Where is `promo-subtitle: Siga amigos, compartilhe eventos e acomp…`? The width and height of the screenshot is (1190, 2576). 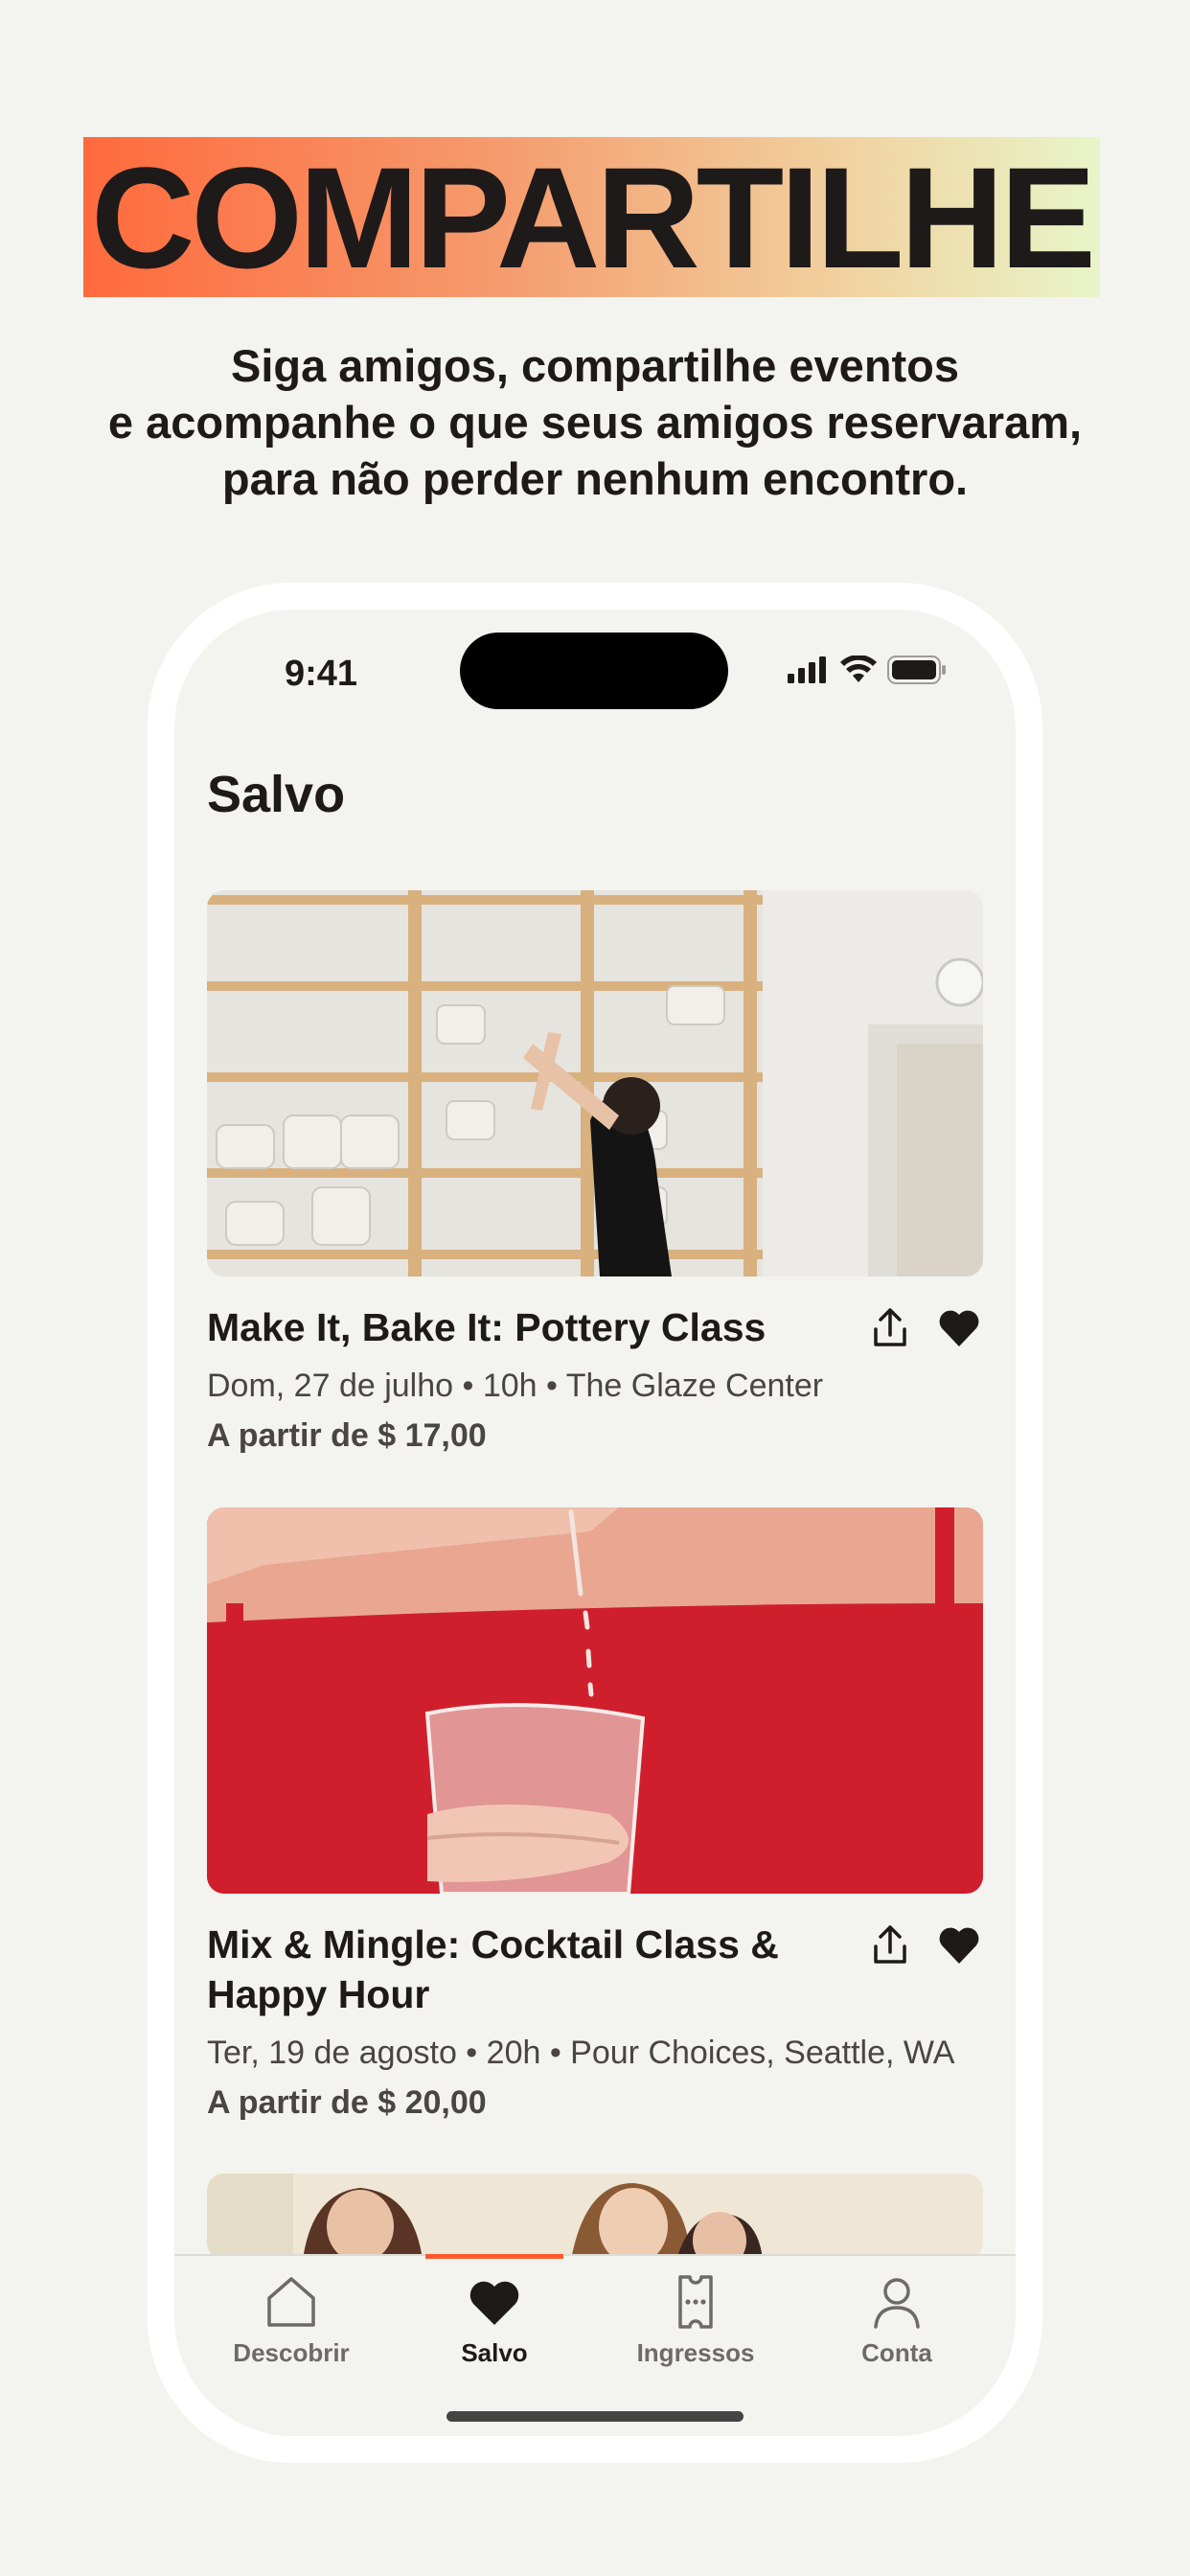
promo-subtitle: Siga amigos, compartilhe eventos e acomp… is located at coordinates (595, 422).